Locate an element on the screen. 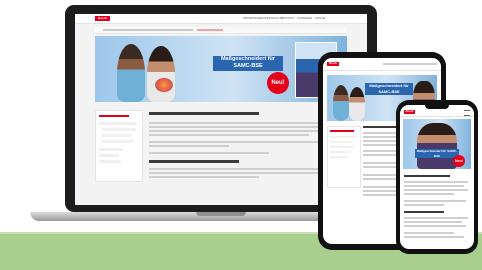 This screenshot has width=482, height=270. hero-image: Maßgeschneidert für SAMC-BSE Neu! is located at coordinates (221, 69).